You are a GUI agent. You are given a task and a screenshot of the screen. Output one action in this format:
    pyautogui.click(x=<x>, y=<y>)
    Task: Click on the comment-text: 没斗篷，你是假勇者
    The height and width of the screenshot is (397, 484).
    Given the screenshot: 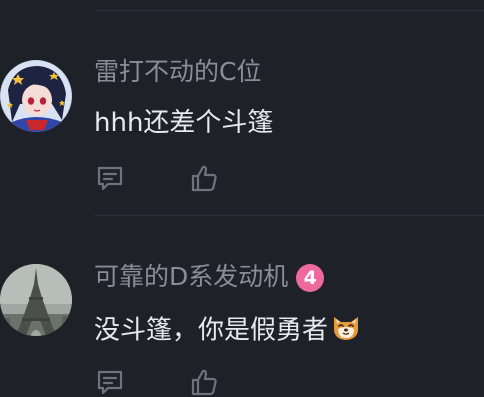 What is the action you would take?
    pyautogui.click(x=228, y=331)
    